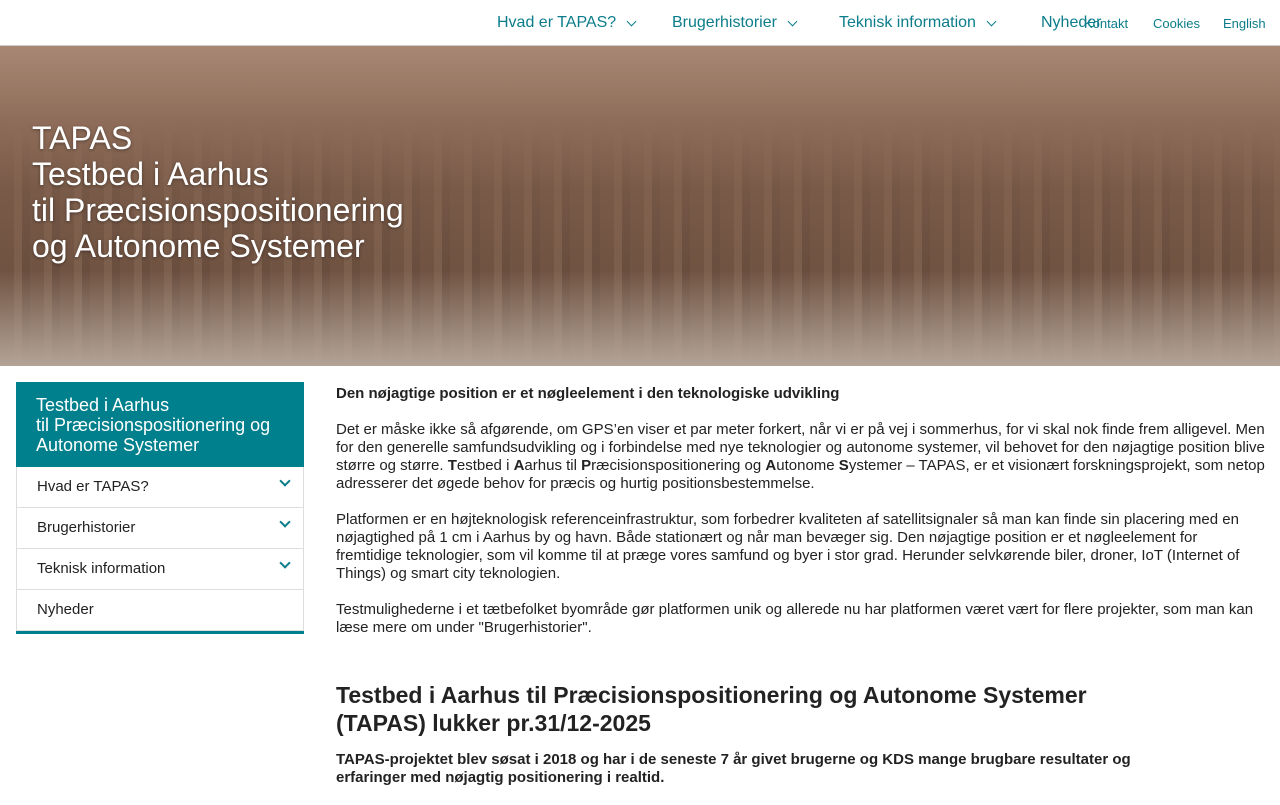  I want to click on sidebar-bottom-border, so click(160, 632).